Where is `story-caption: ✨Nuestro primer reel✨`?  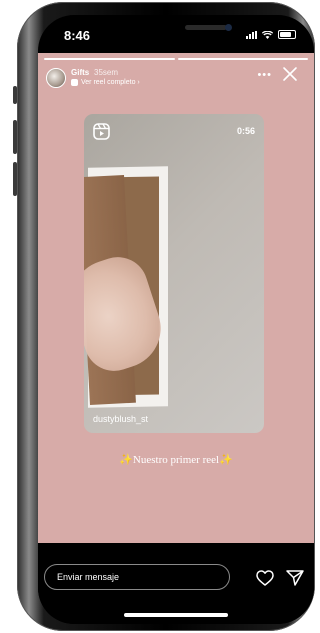
story-caption: ✨Nuestro primer reel✨ is located at coordinates (176, 459).